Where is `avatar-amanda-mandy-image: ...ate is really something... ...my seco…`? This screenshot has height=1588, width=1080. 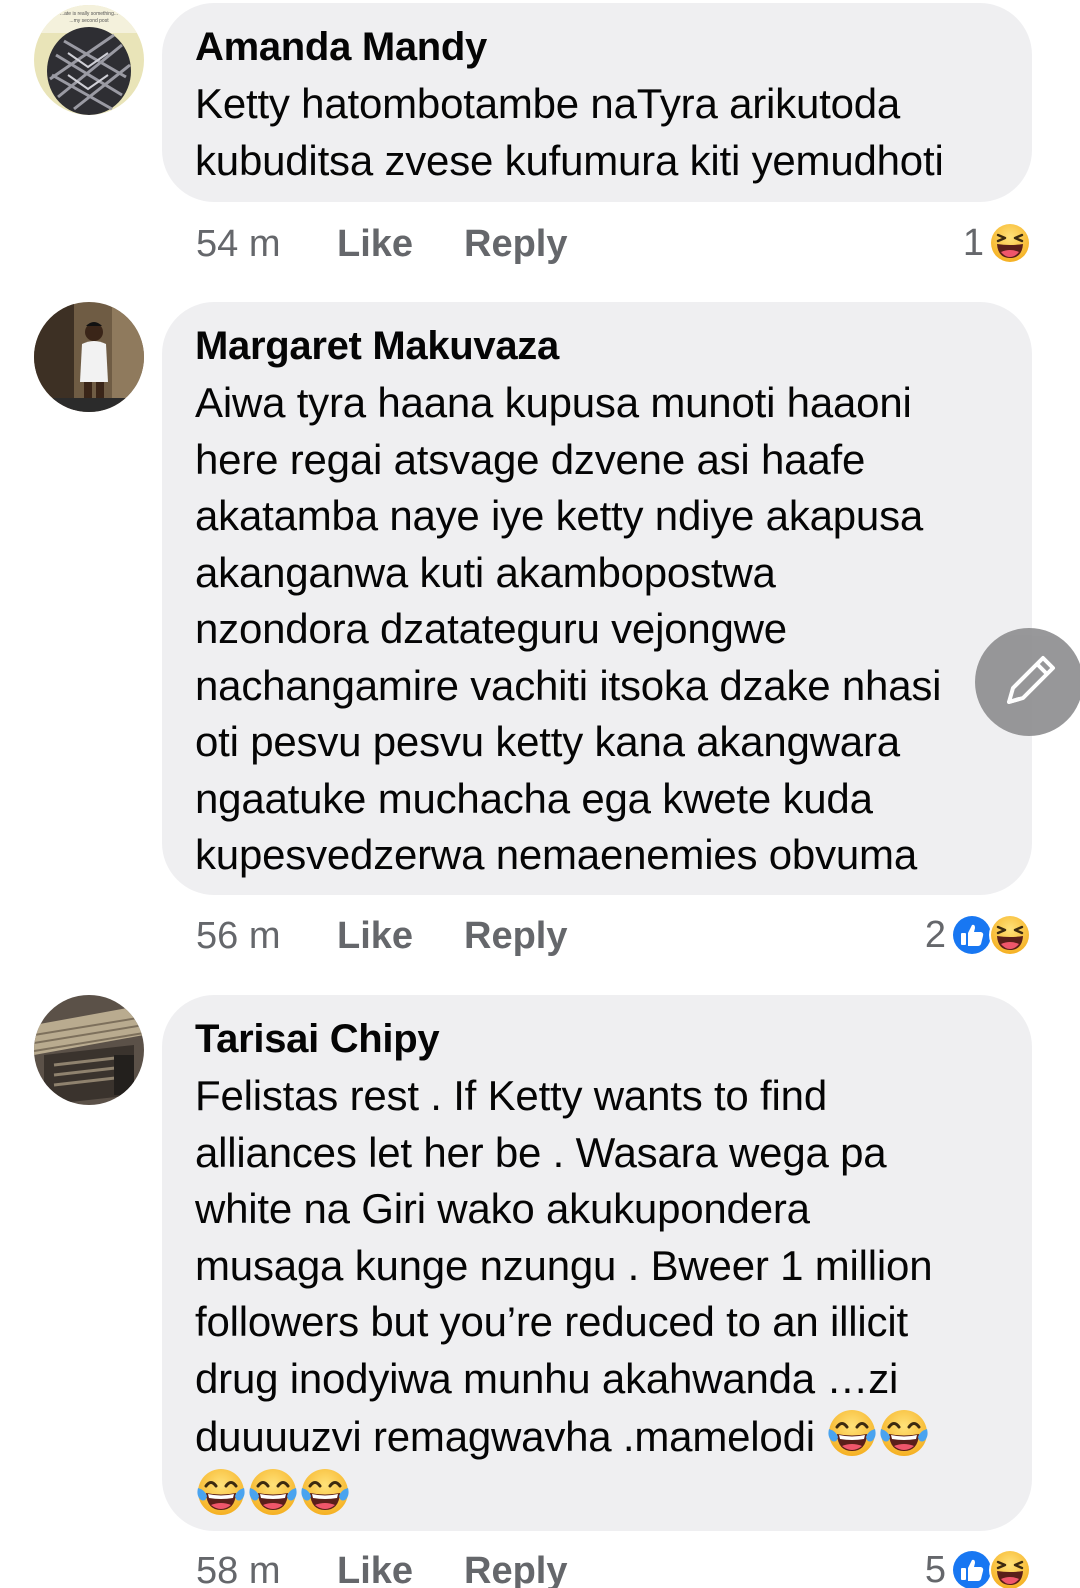
avatar-amanda-mandy-image: ...ate is really something... ...my seco… is located at coordinates (89, 60).